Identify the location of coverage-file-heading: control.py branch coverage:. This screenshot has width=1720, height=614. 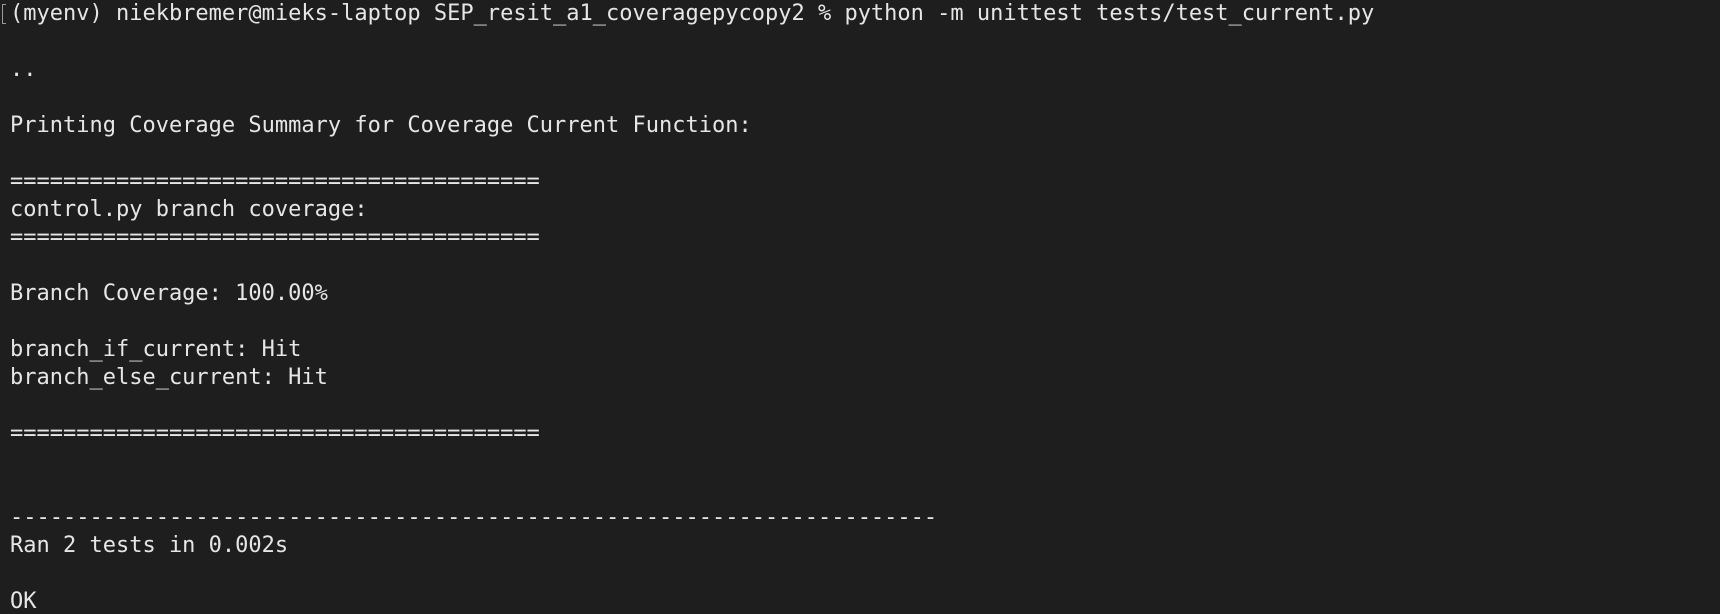
(189, 209).